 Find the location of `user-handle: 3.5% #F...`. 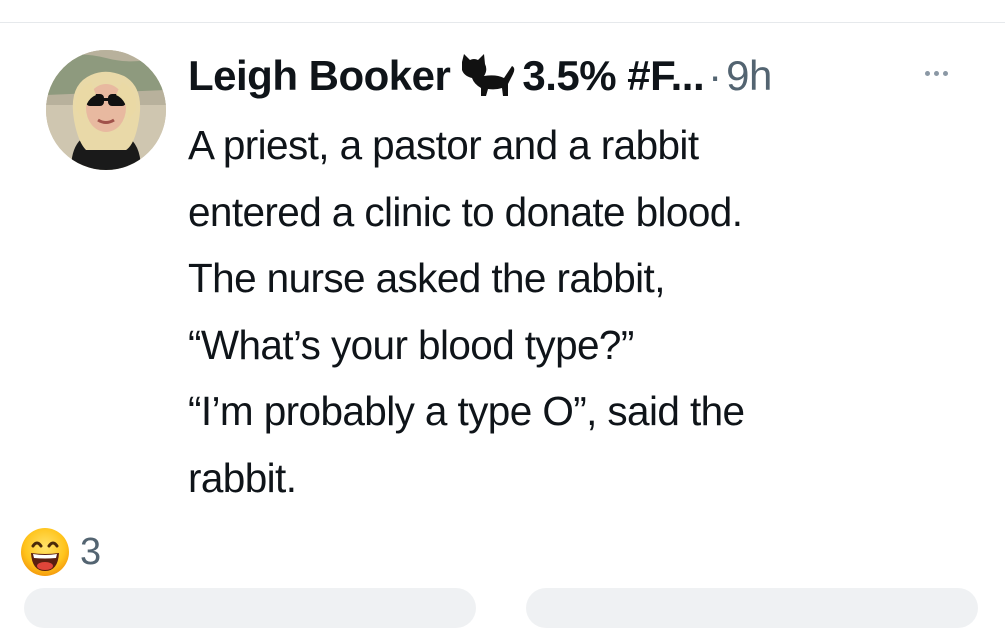

user-handle: 3.5% #F... is located at coordinates (613, 76).